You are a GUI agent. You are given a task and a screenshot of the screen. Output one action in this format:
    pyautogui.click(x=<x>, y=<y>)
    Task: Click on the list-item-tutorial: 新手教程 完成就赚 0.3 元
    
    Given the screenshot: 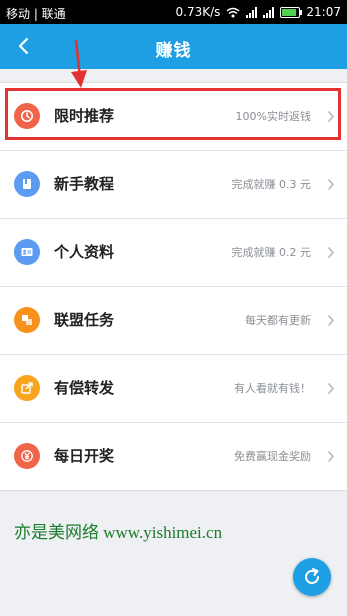 What is the action you would take?
    pyautogui.click(x=173, y=185)
    